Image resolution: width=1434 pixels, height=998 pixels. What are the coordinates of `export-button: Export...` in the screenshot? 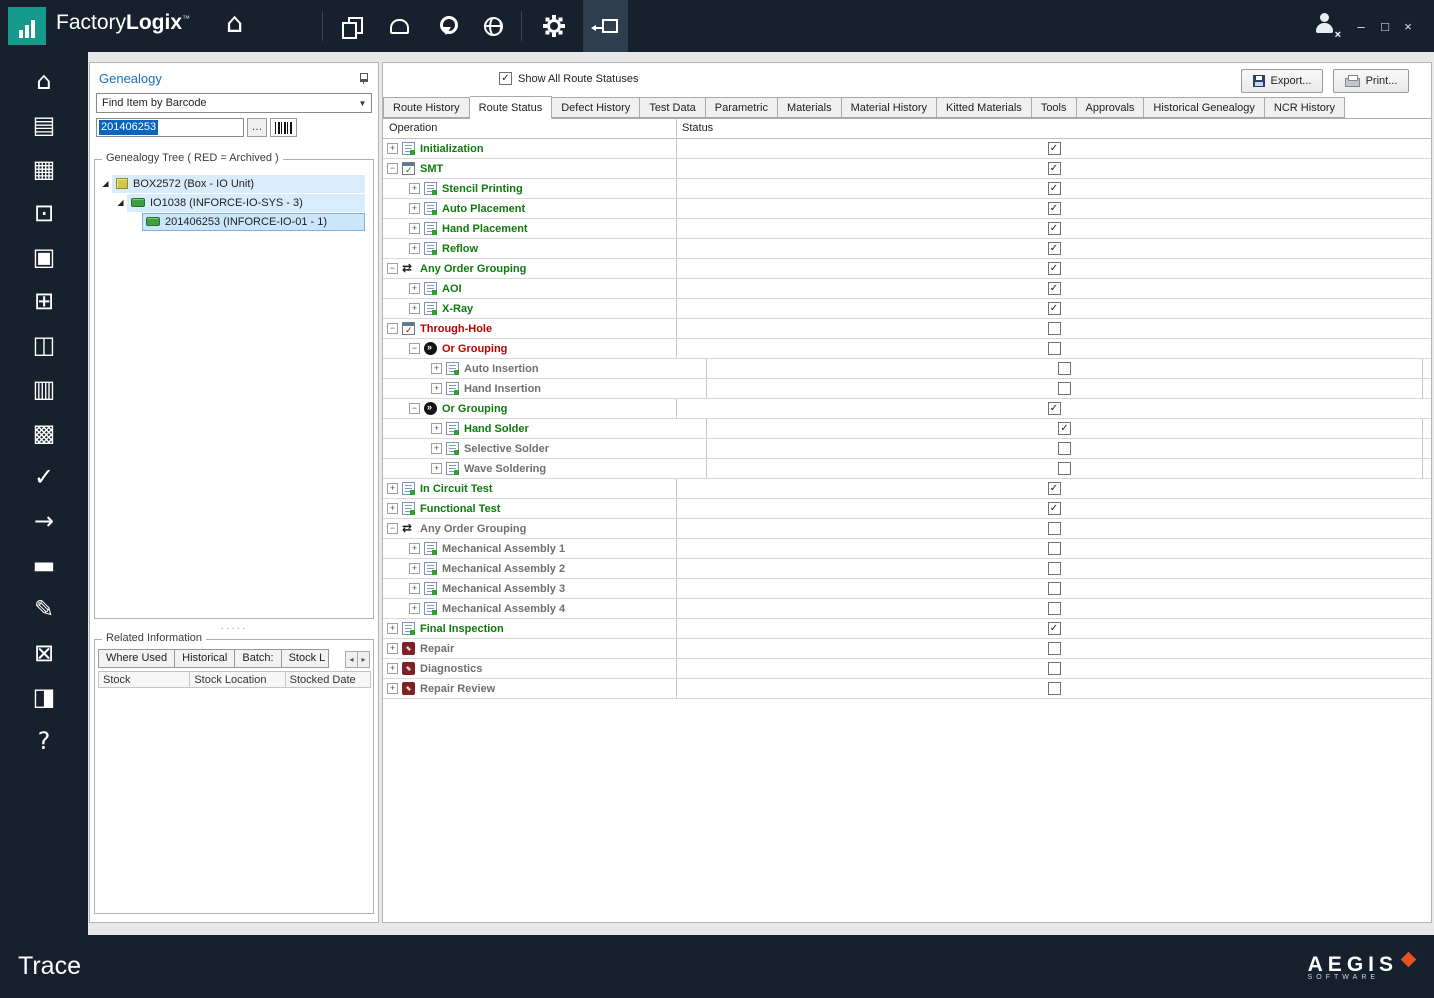 It's located at (1282, 81).